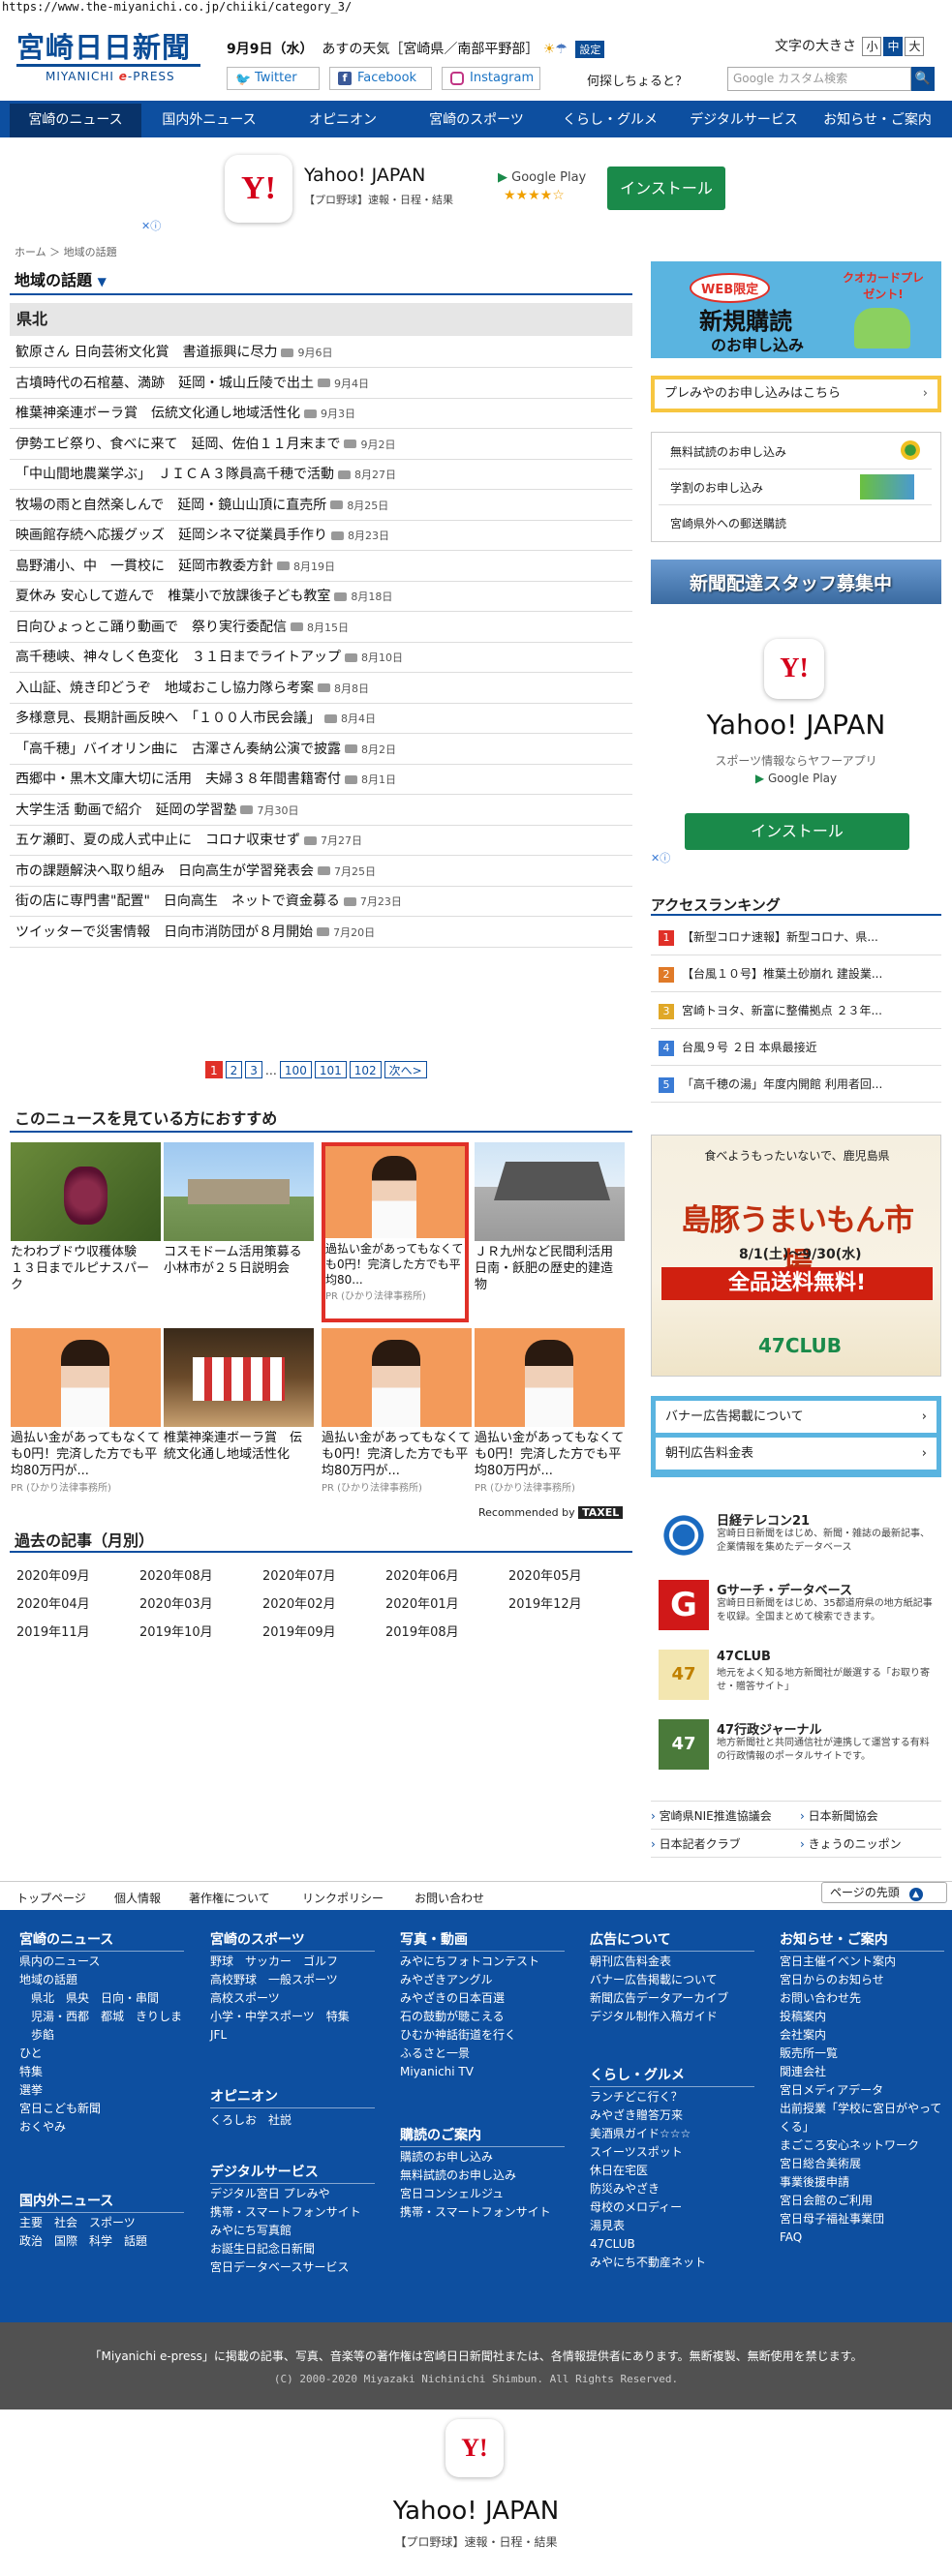  Describe the element at coordinates (280, 1999) in the screenshot. I see `footer-link: 高校スポーツ` at that location.